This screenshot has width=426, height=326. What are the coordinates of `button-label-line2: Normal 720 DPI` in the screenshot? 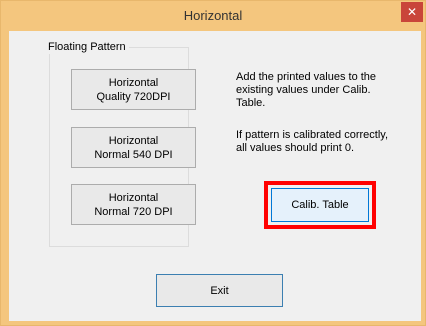 It's located at (133, 211).